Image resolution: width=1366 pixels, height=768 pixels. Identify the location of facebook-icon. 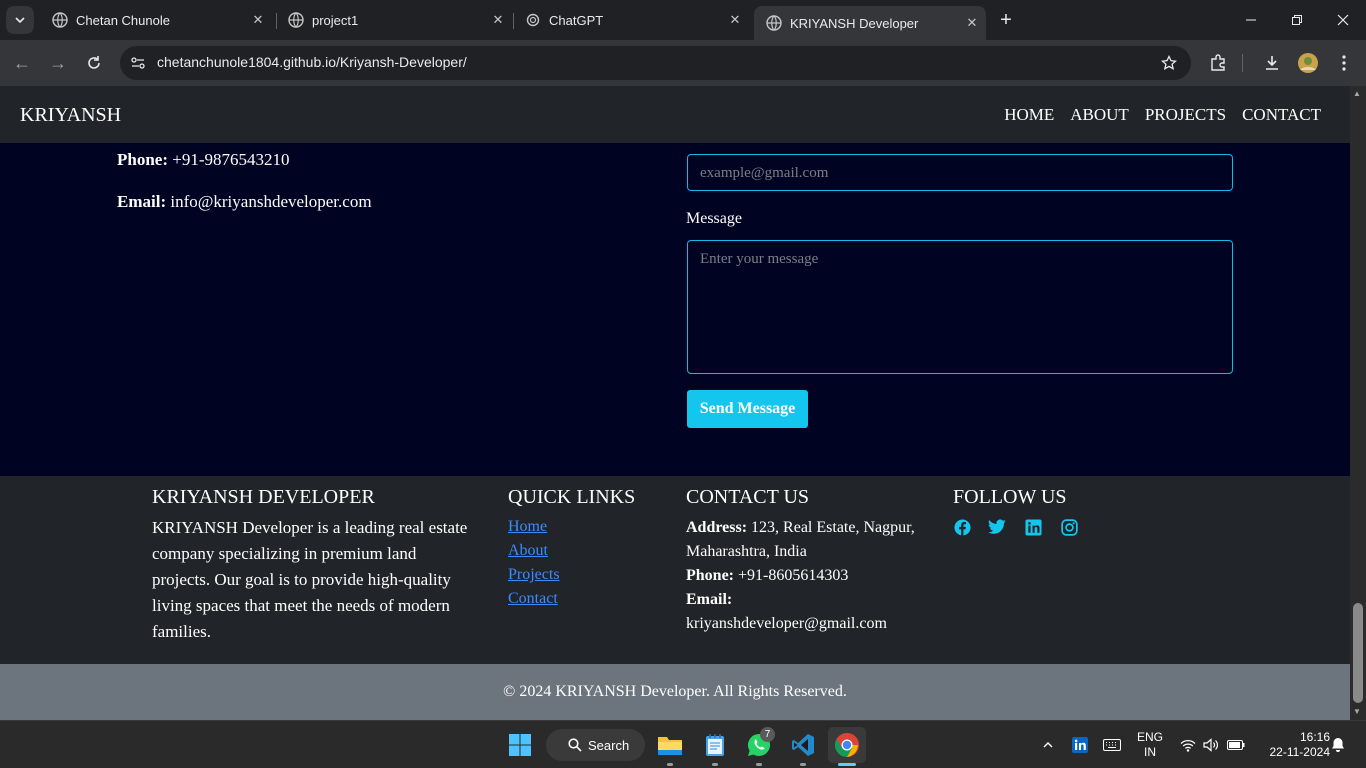
(962, 527).